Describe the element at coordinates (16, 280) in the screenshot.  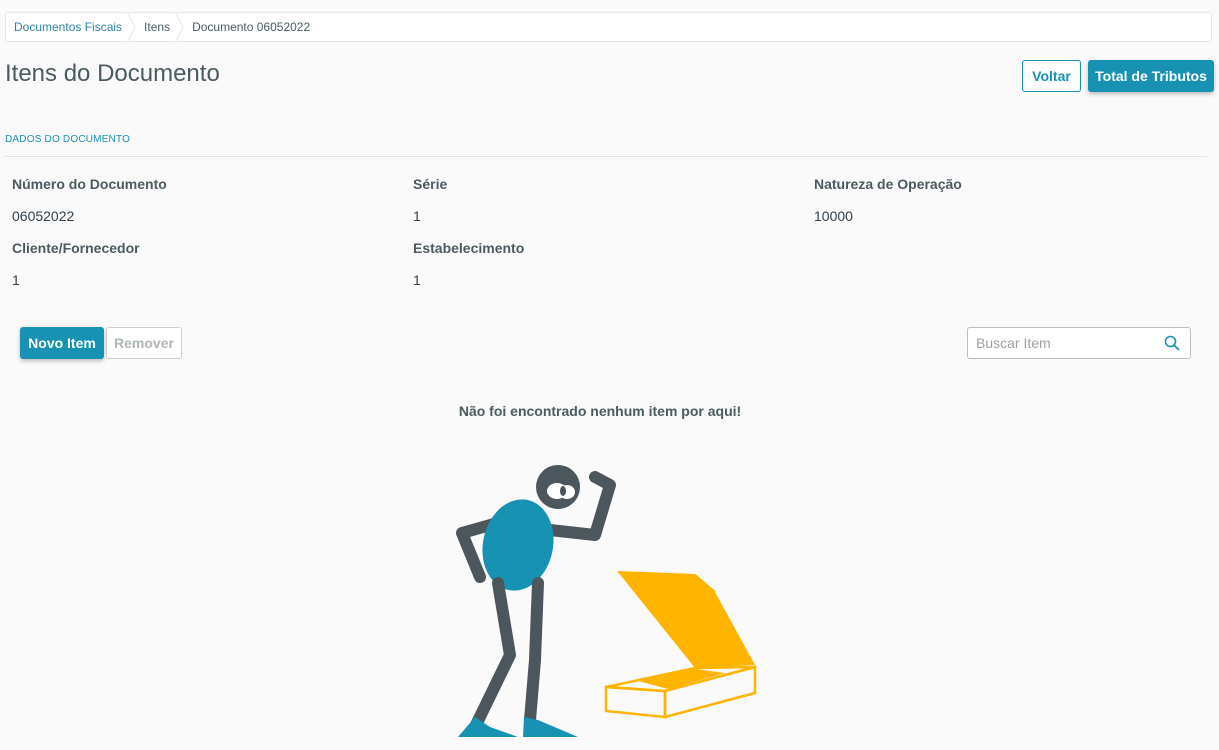
I see `field-value-customer-supplier: 1` at that location.